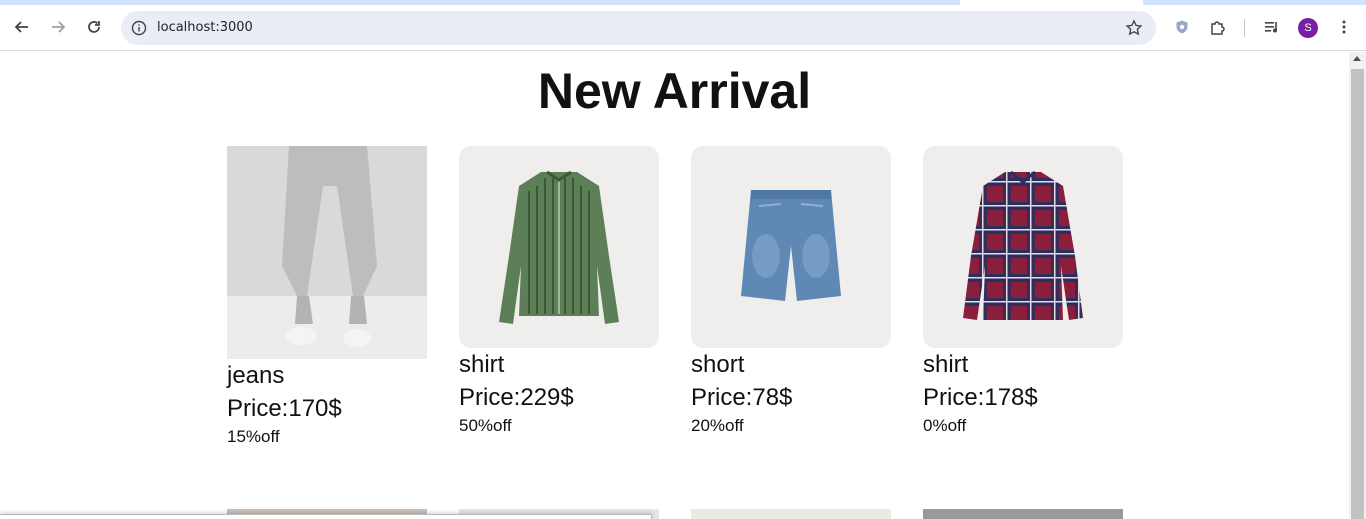 This screenshot has width=1366, height=519. I want to click on product-image-denim-shorts, so click(791, 247).